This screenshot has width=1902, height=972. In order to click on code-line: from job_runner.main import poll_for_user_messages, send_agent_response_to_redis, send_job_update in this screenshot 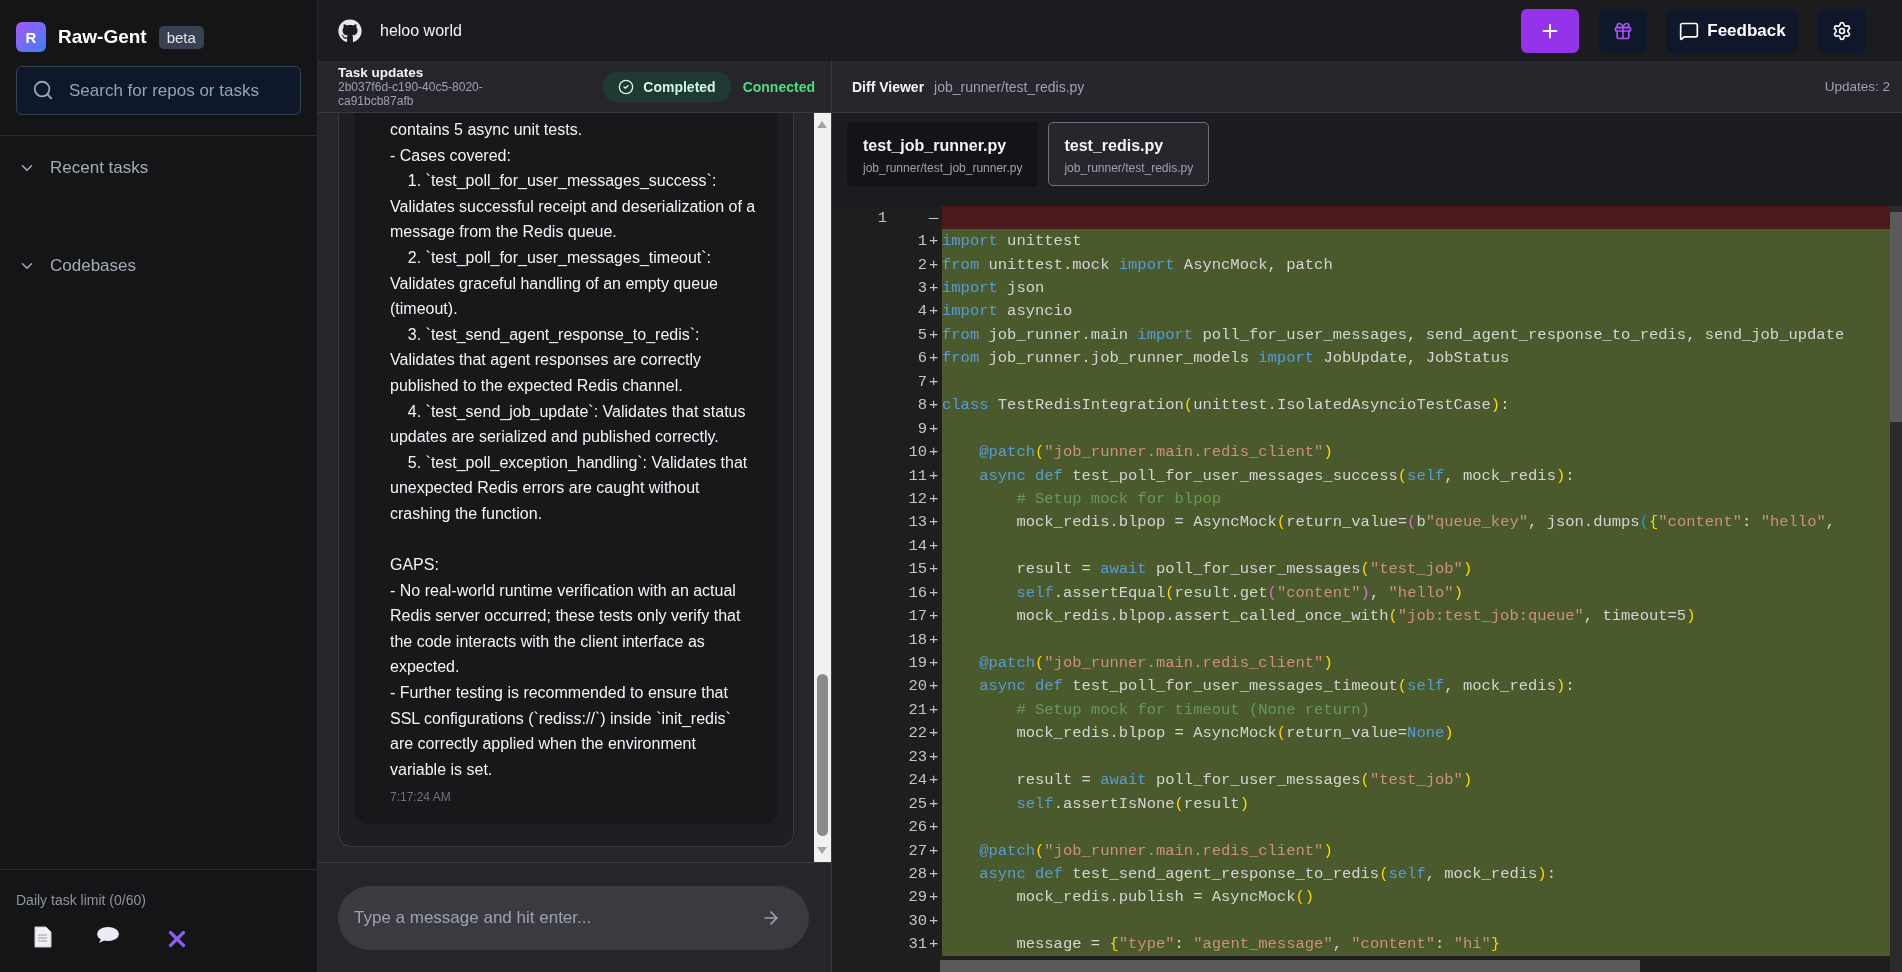, I will do `click(1393, 334)`.